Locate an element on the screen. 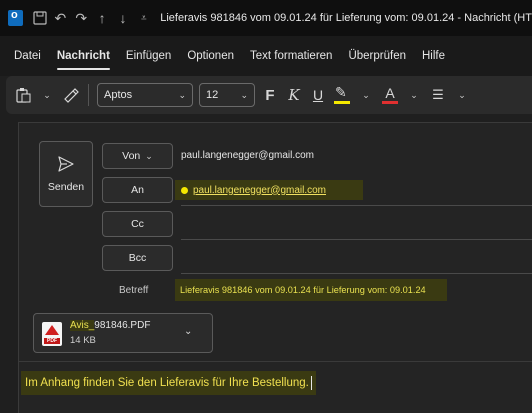 The width and height of the screenshot is (532, 413). send-button: Senden is located at coordinates (66, 174).